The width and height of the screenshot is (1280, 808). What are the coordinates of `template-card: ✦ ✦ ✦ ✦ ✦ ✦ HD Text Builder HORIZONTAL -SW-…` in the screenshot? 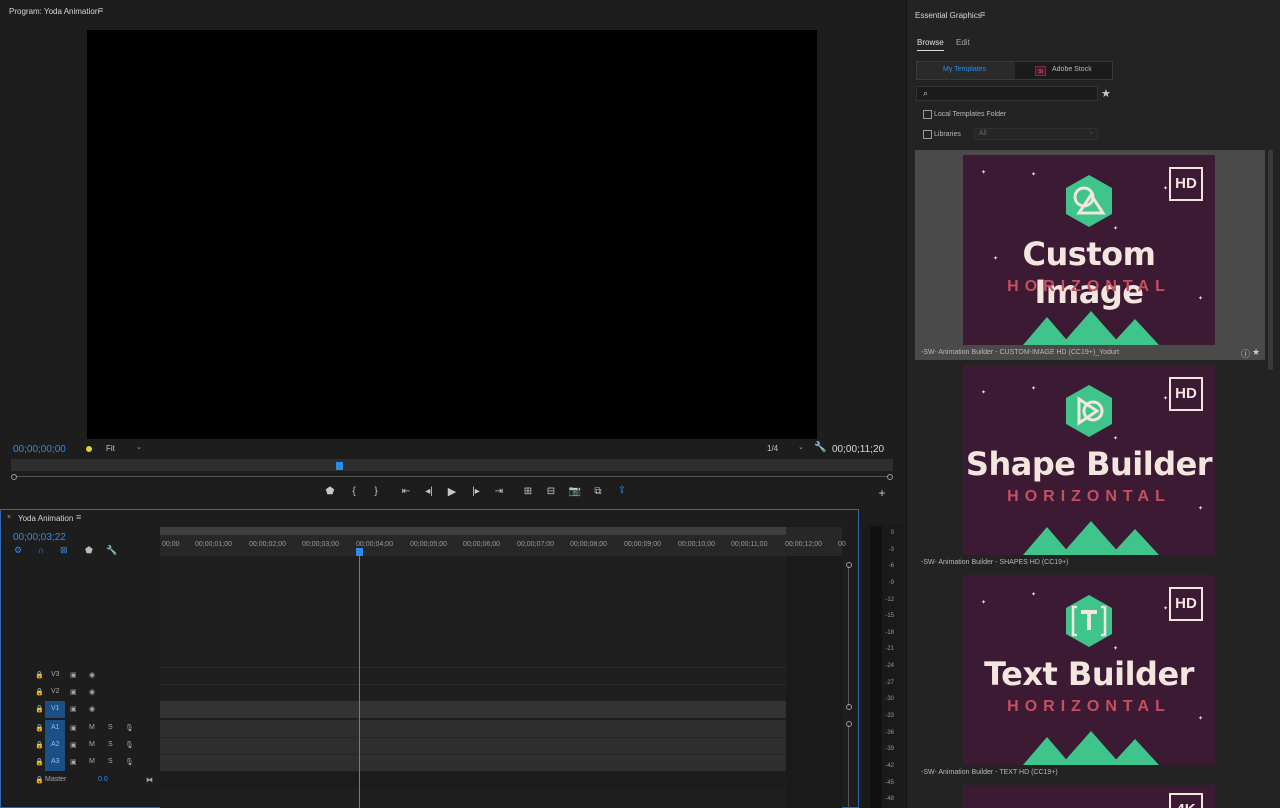 It's located at (1090, 677).